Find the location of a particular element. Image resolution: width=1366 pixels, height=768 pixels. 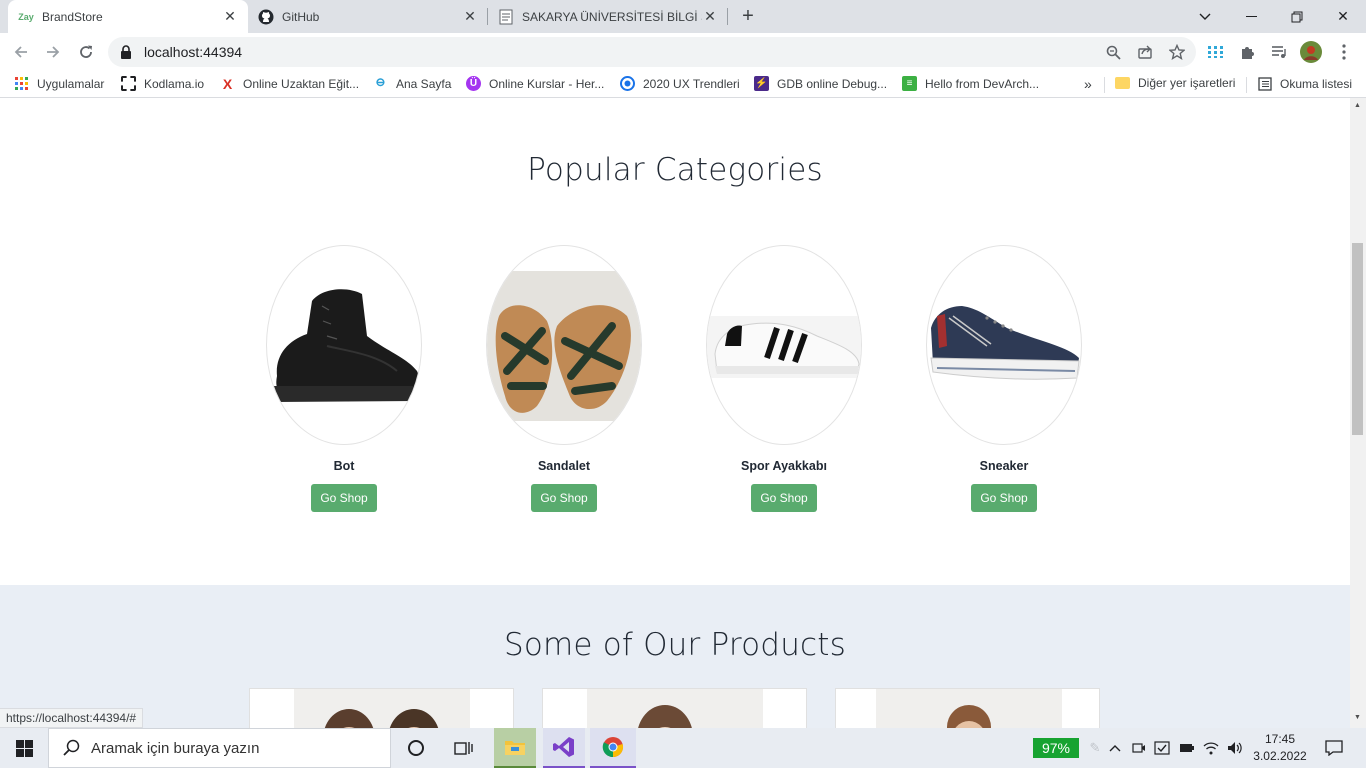

media-queue-icon is located at coordinates (1279, 52).